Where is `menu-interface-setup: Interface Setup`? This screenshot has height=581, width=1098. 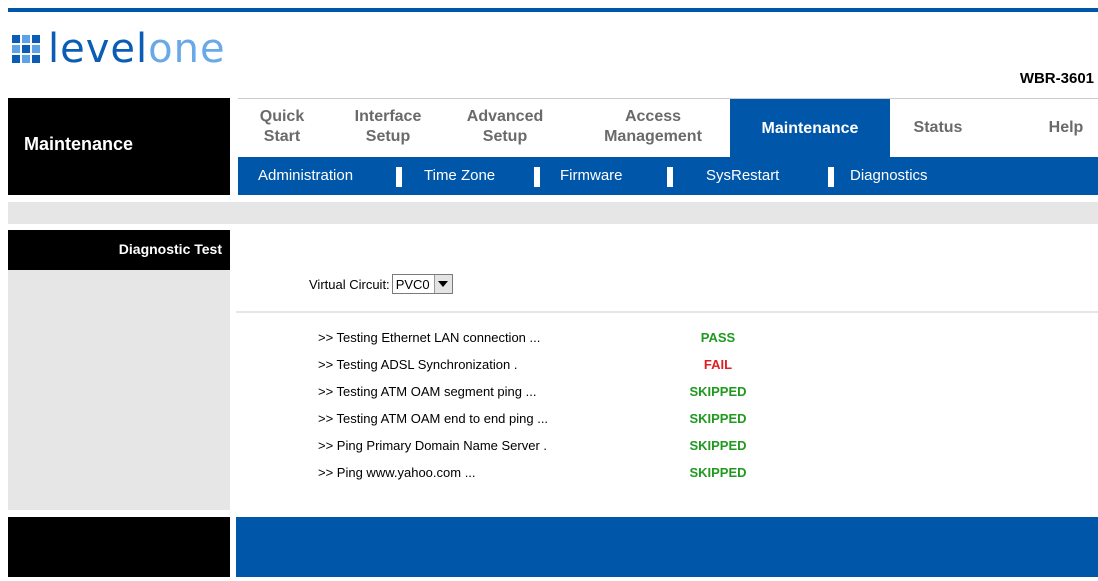 menu-interface-setup: Interface Setup is located at coordinates (388, 127).